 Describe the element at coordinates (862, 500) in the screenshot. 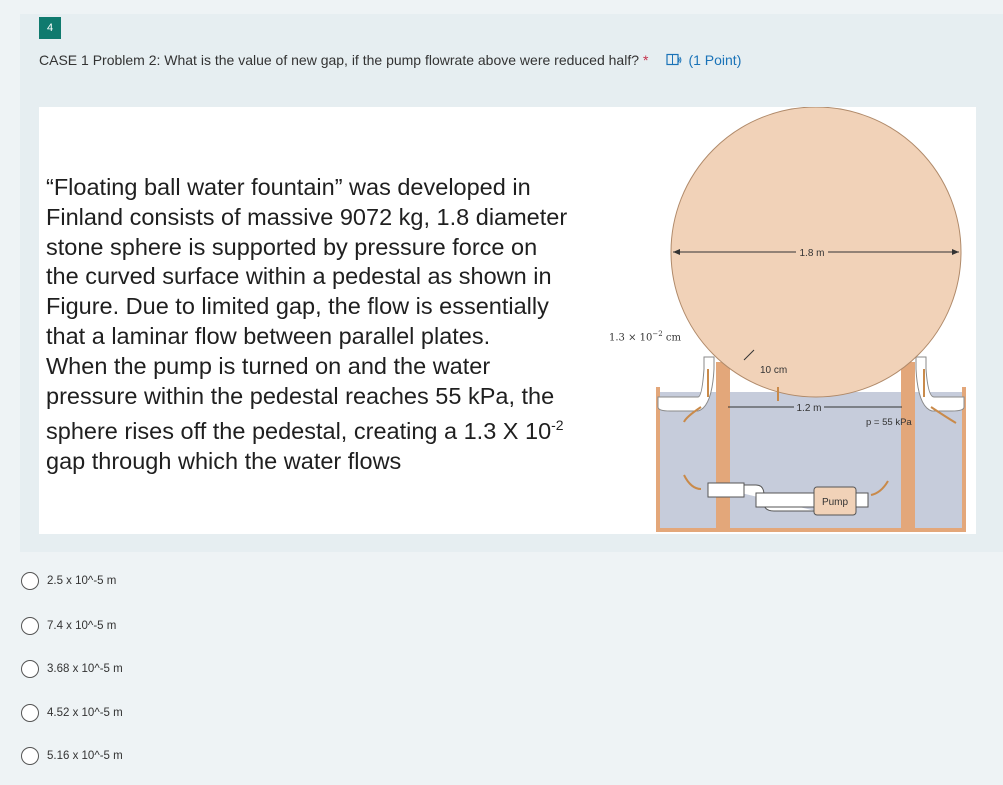

I see `pump-outlet` at that location.